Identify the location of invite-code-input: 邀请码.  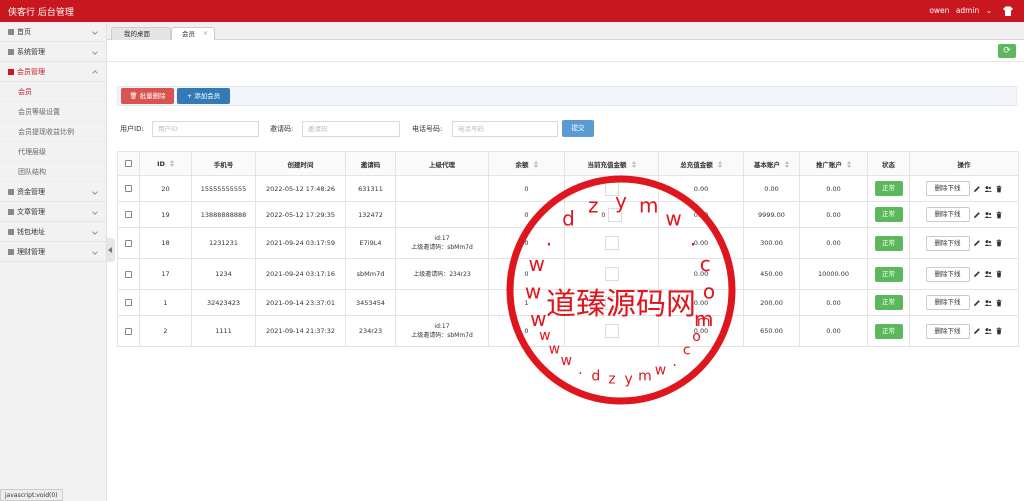
(351, 129).